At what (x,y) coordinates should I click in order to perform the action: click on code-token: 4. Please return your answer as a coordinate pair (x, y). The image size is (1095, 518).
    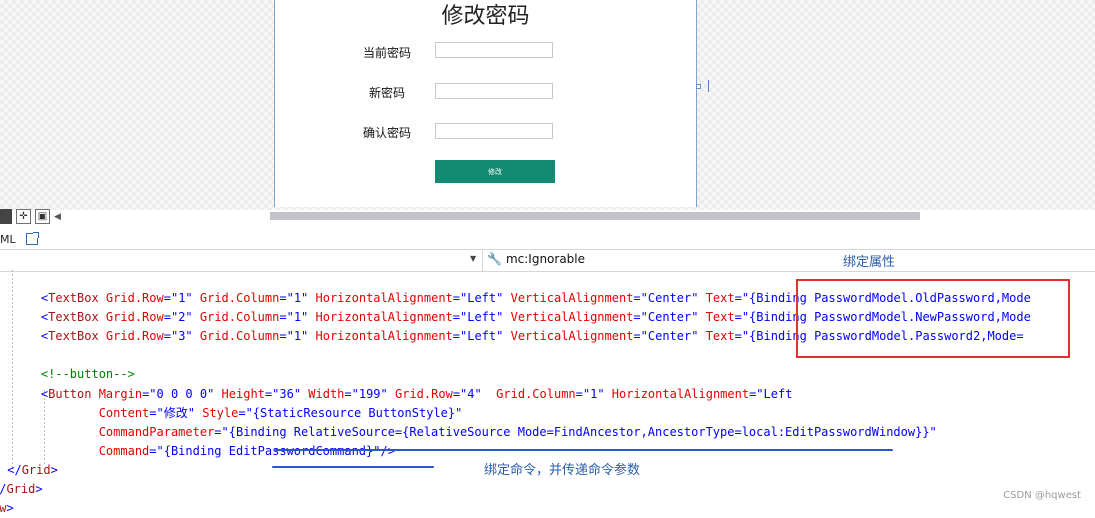
    Looking at the image, I should click on (471, 394).